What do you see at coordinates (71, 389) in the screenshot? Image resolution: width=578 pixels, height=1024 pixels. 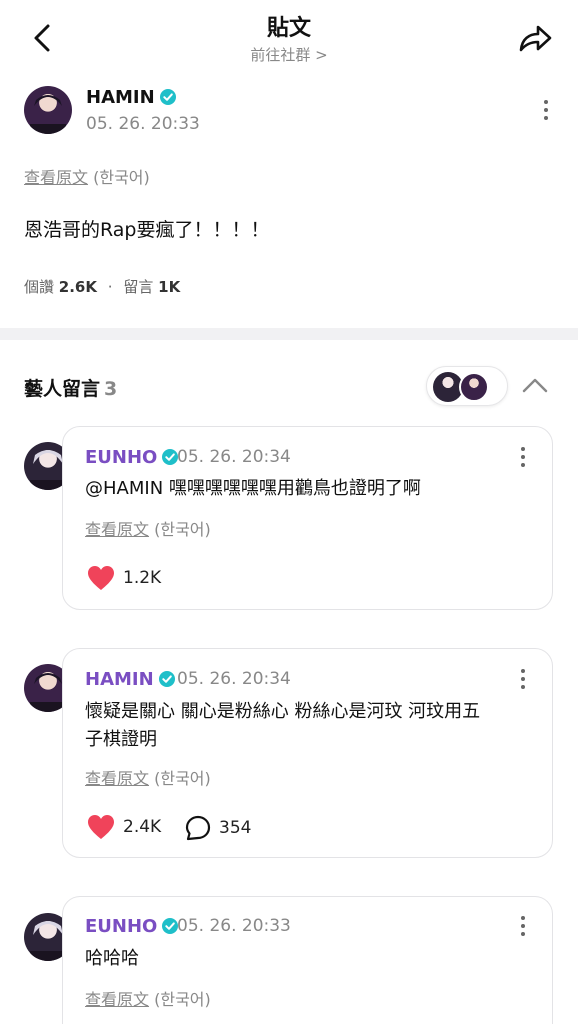 I see `artist-comments-title: 藝人留言 3` at bounding box center [71, 389].